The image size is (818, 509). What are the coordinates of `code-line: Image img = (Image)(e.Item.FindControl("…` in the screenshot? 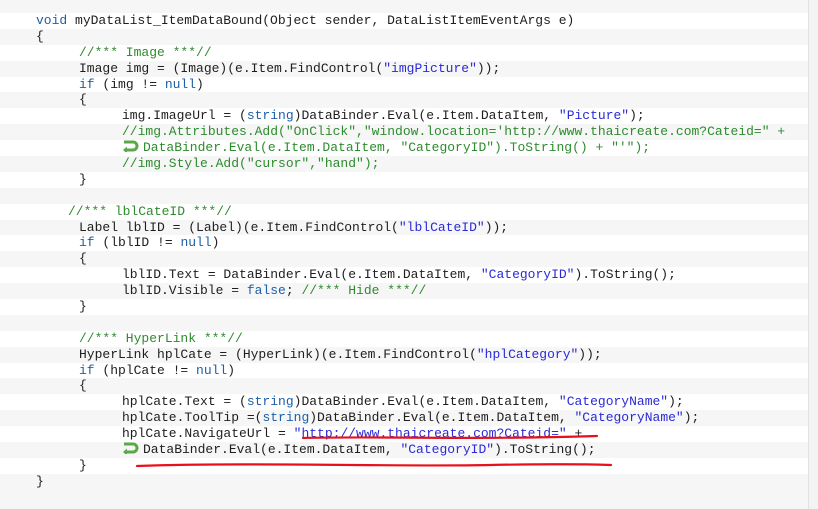 It's located at (404, 68).